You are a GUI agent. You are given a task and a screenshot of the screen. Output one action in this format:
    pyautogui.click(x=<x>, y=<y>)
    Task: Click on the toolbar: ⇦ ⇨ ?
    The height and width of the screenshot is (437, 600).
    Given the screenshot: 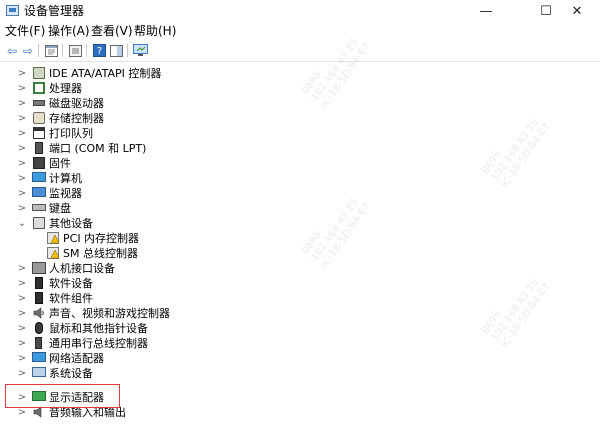 What is the action you would take?
    pyautogui.click(x=300, y=51)
    